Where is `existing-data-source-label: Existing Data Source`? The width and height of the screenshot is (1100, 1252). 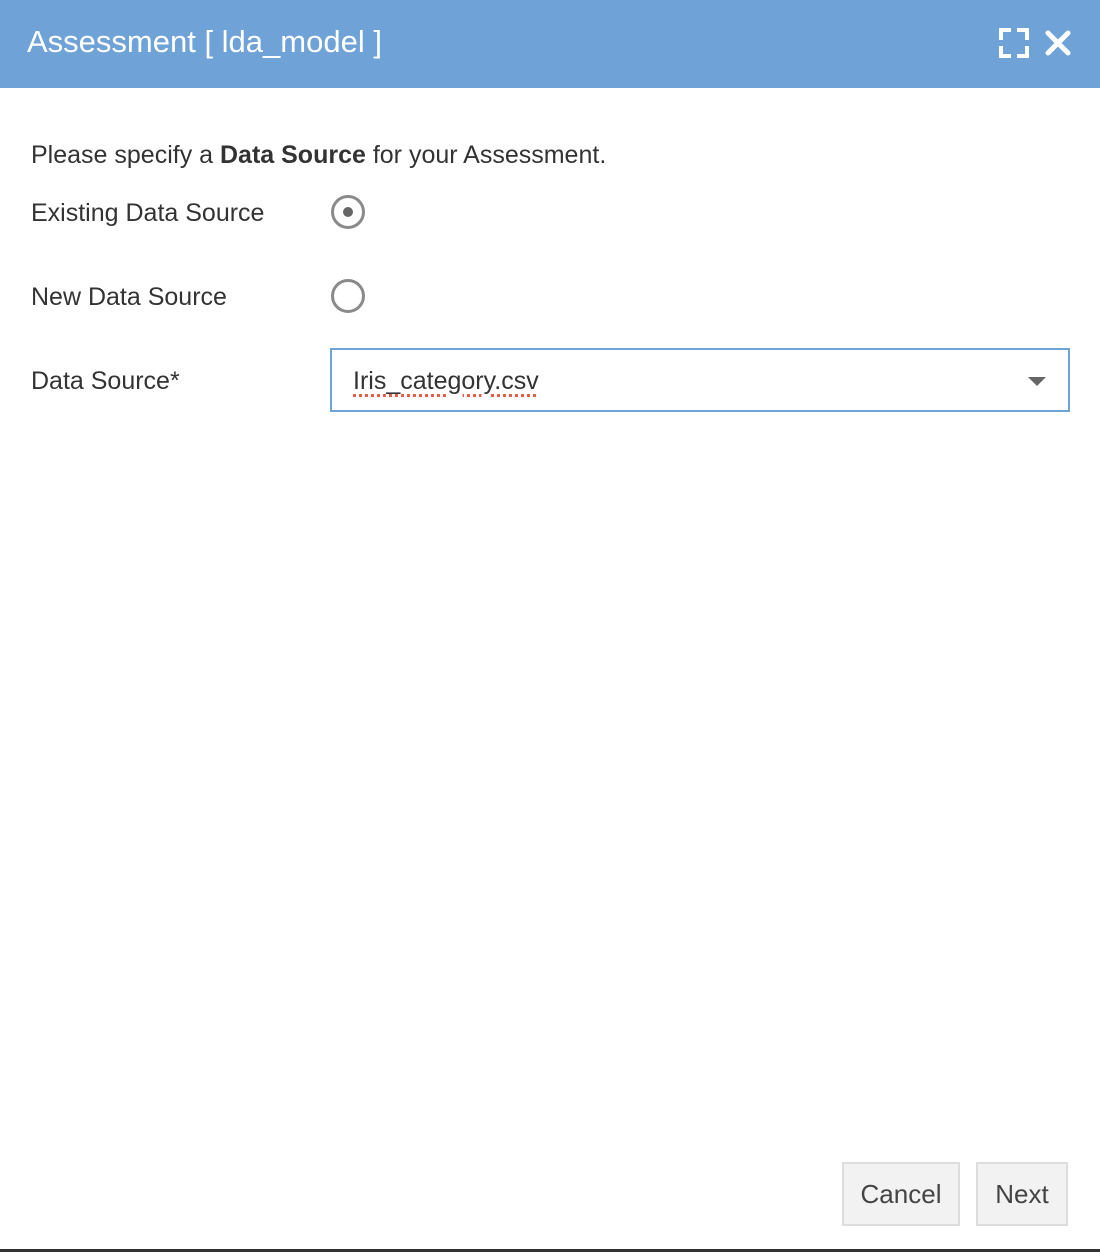 existing-data-source-label: Existing Data Source is located at coordinates (148, 213).